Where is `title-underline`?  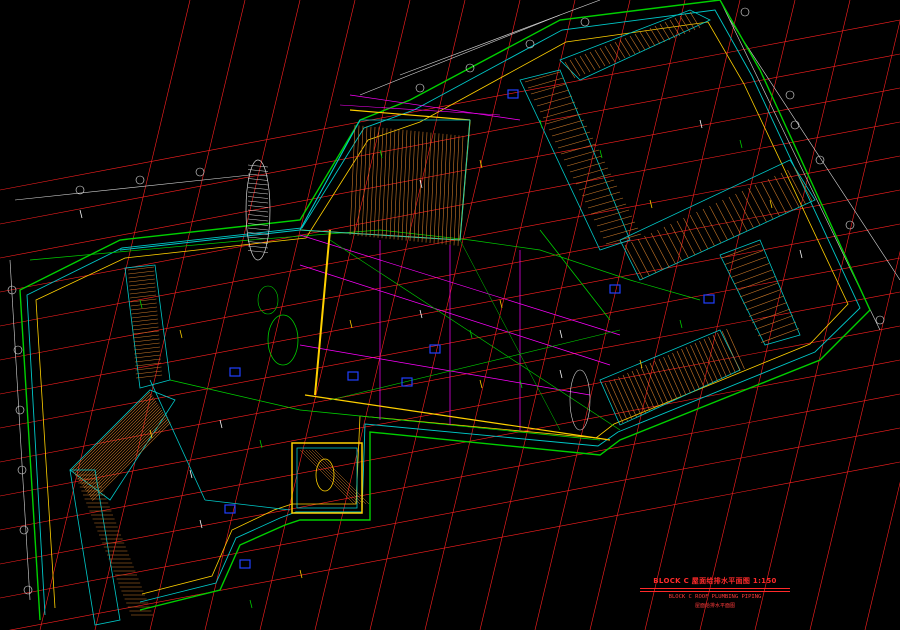
title-underline is located at coordinates (715, 588).